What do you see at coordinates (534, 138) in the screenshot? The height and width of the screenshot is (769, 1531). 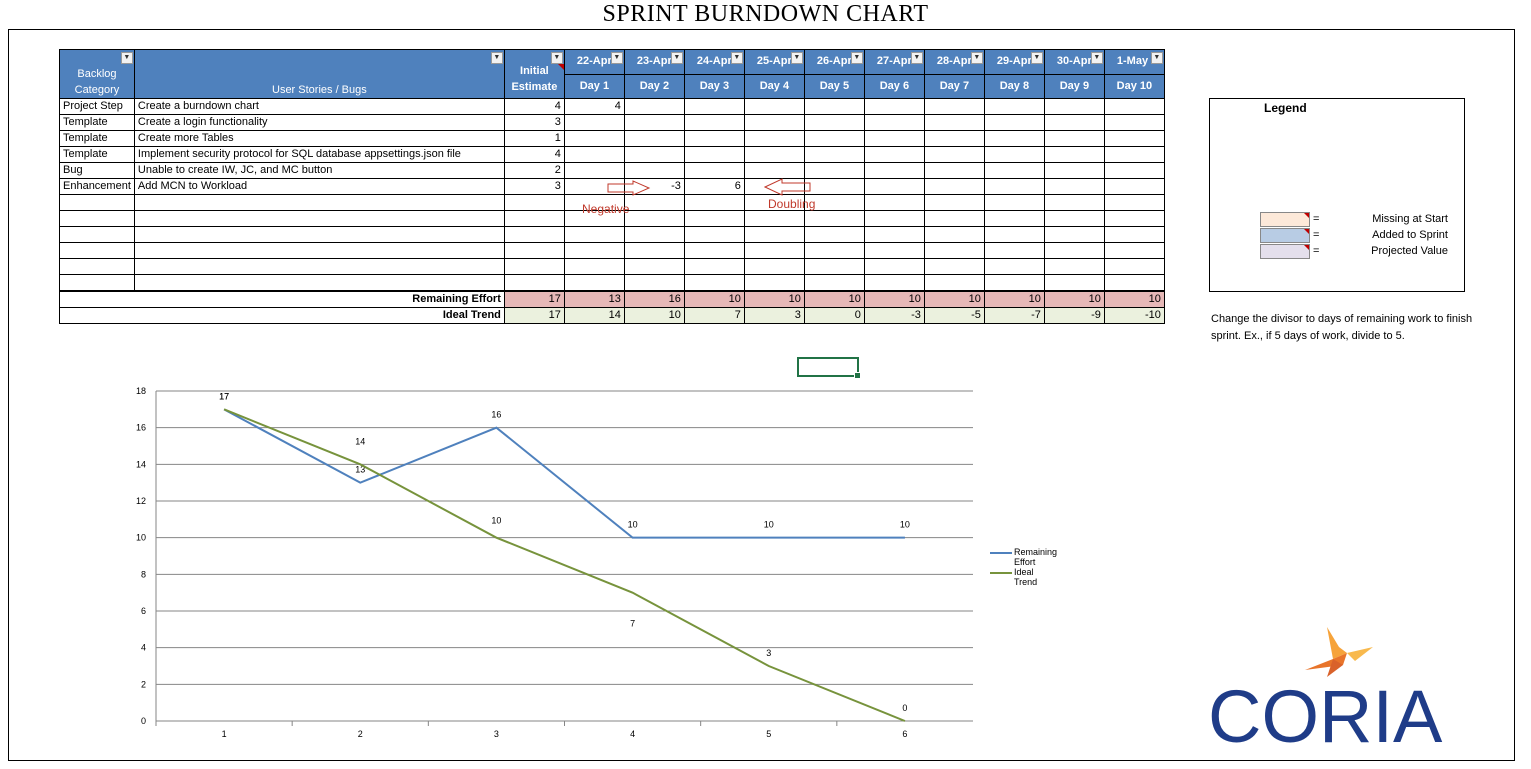 I see `cell-estimate: 1` at bounding box center [534, 138].